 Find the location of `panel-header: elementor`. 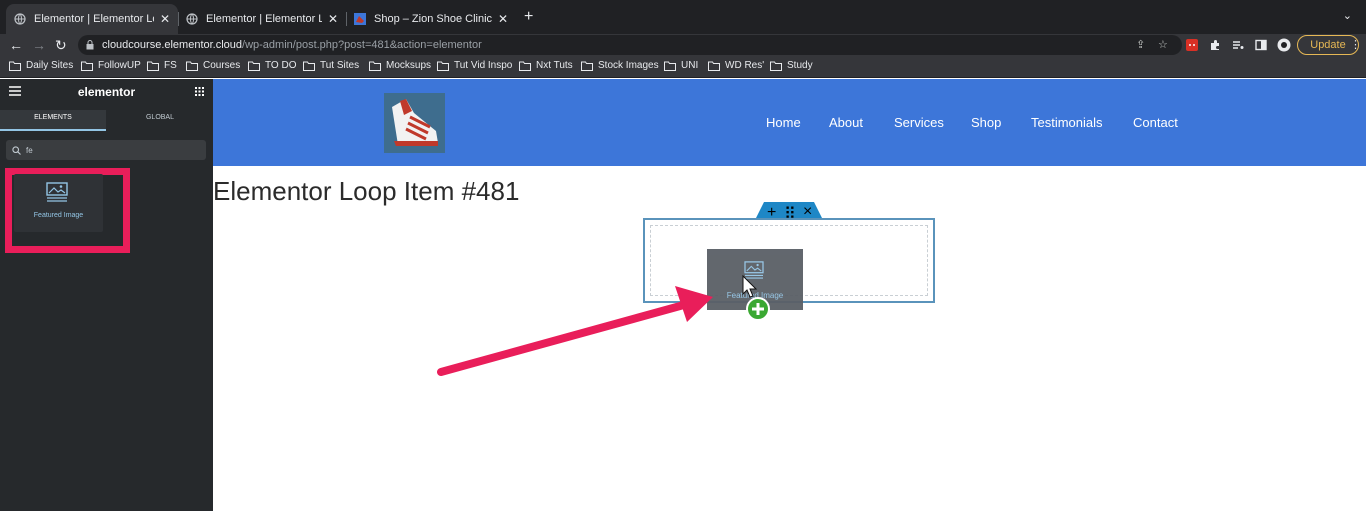

panel-header: elementor is located at coordinates (106, 92).